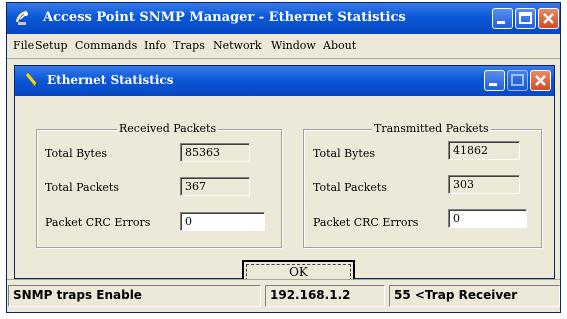 The height and width of the screenshot is (319, 567). Describe the element at coordinates (155, 45) in the screenshot. I see `menu-info: Info` at that location.